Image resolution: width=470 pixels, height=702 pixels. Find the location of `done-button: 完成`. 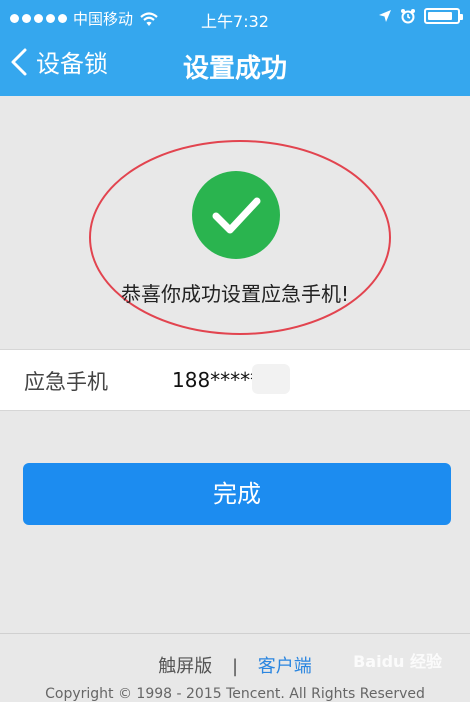

done-button: 完成 is located at coordinates (237, 494).